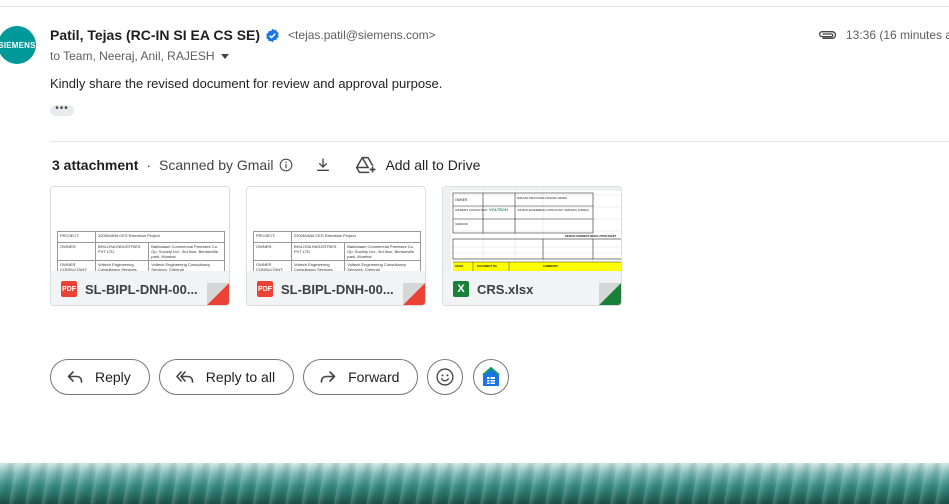 This screenshot has width=949, height=504. I want to click on attachment-filename: CRS.xlsx, so click(505, 289).